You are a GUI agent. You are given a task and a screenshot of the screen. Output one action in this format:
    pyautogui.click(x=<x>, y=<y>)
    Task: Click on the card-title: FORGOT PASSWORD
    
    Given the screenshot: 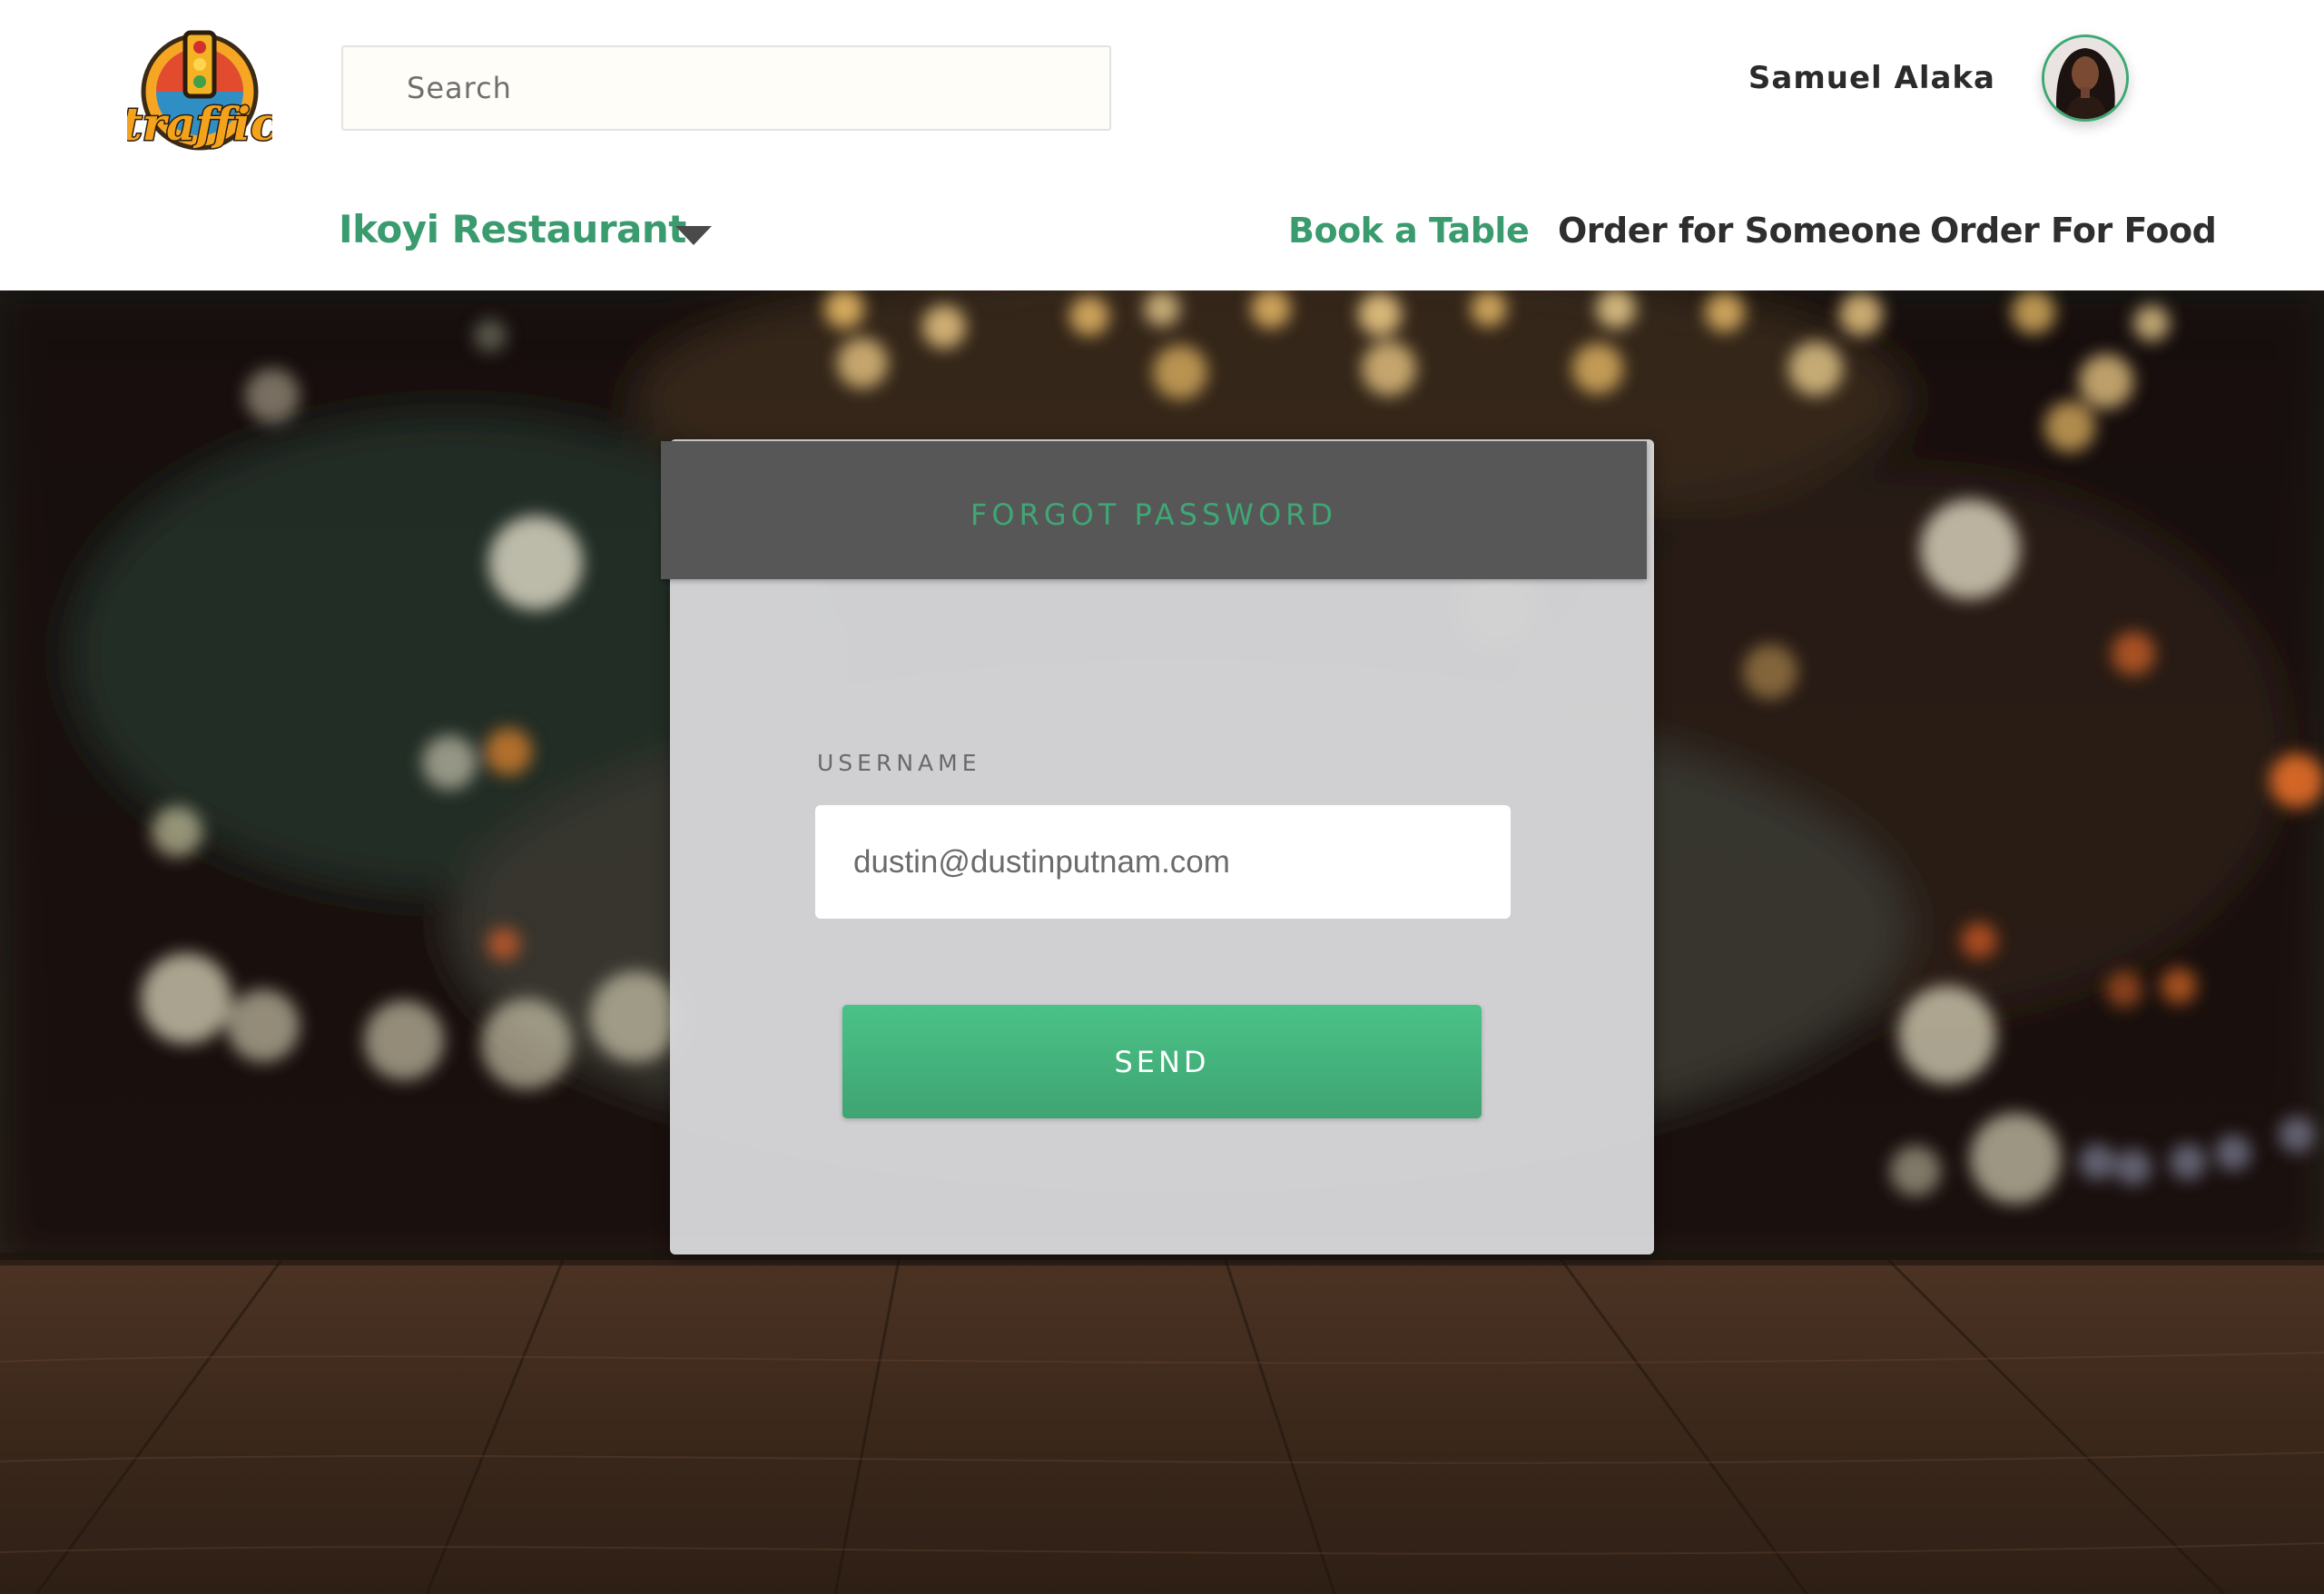 What is the action you would take?
    pyautogui.click(x=1153, y=515)
    